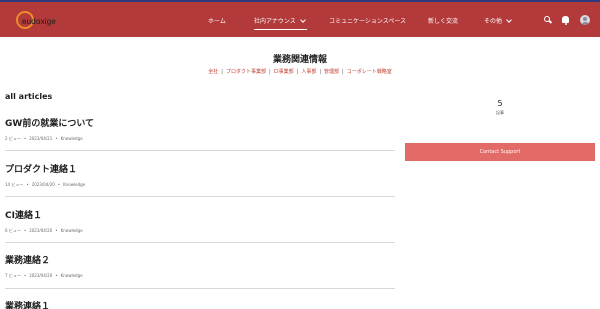  I want to click on main-nav: ホーム 社内アナウンス コミュニケーションスペース 新しく交流 その他, so click(300, 20).